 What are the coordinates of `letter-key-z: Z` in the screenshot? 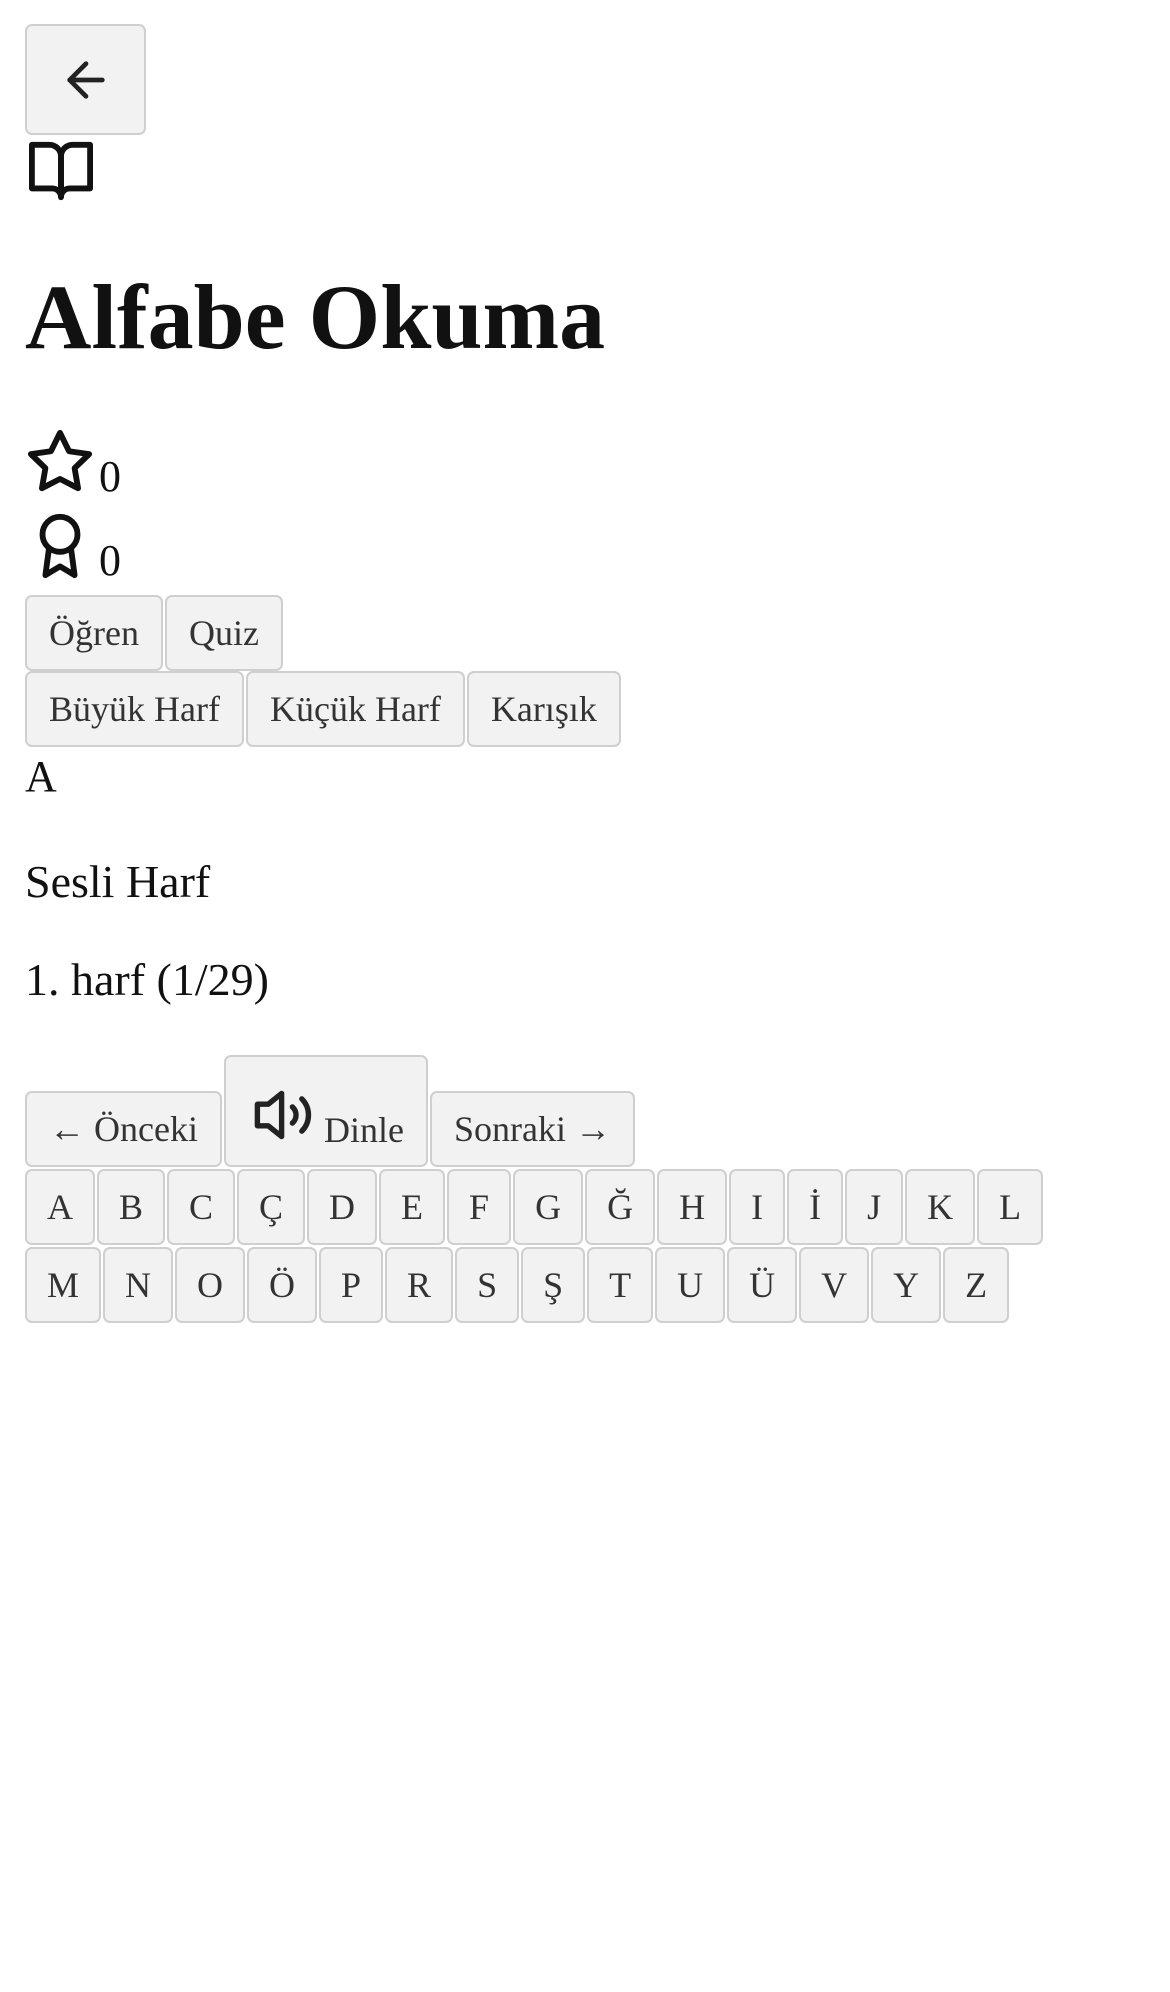 It's located at (976, 1285).